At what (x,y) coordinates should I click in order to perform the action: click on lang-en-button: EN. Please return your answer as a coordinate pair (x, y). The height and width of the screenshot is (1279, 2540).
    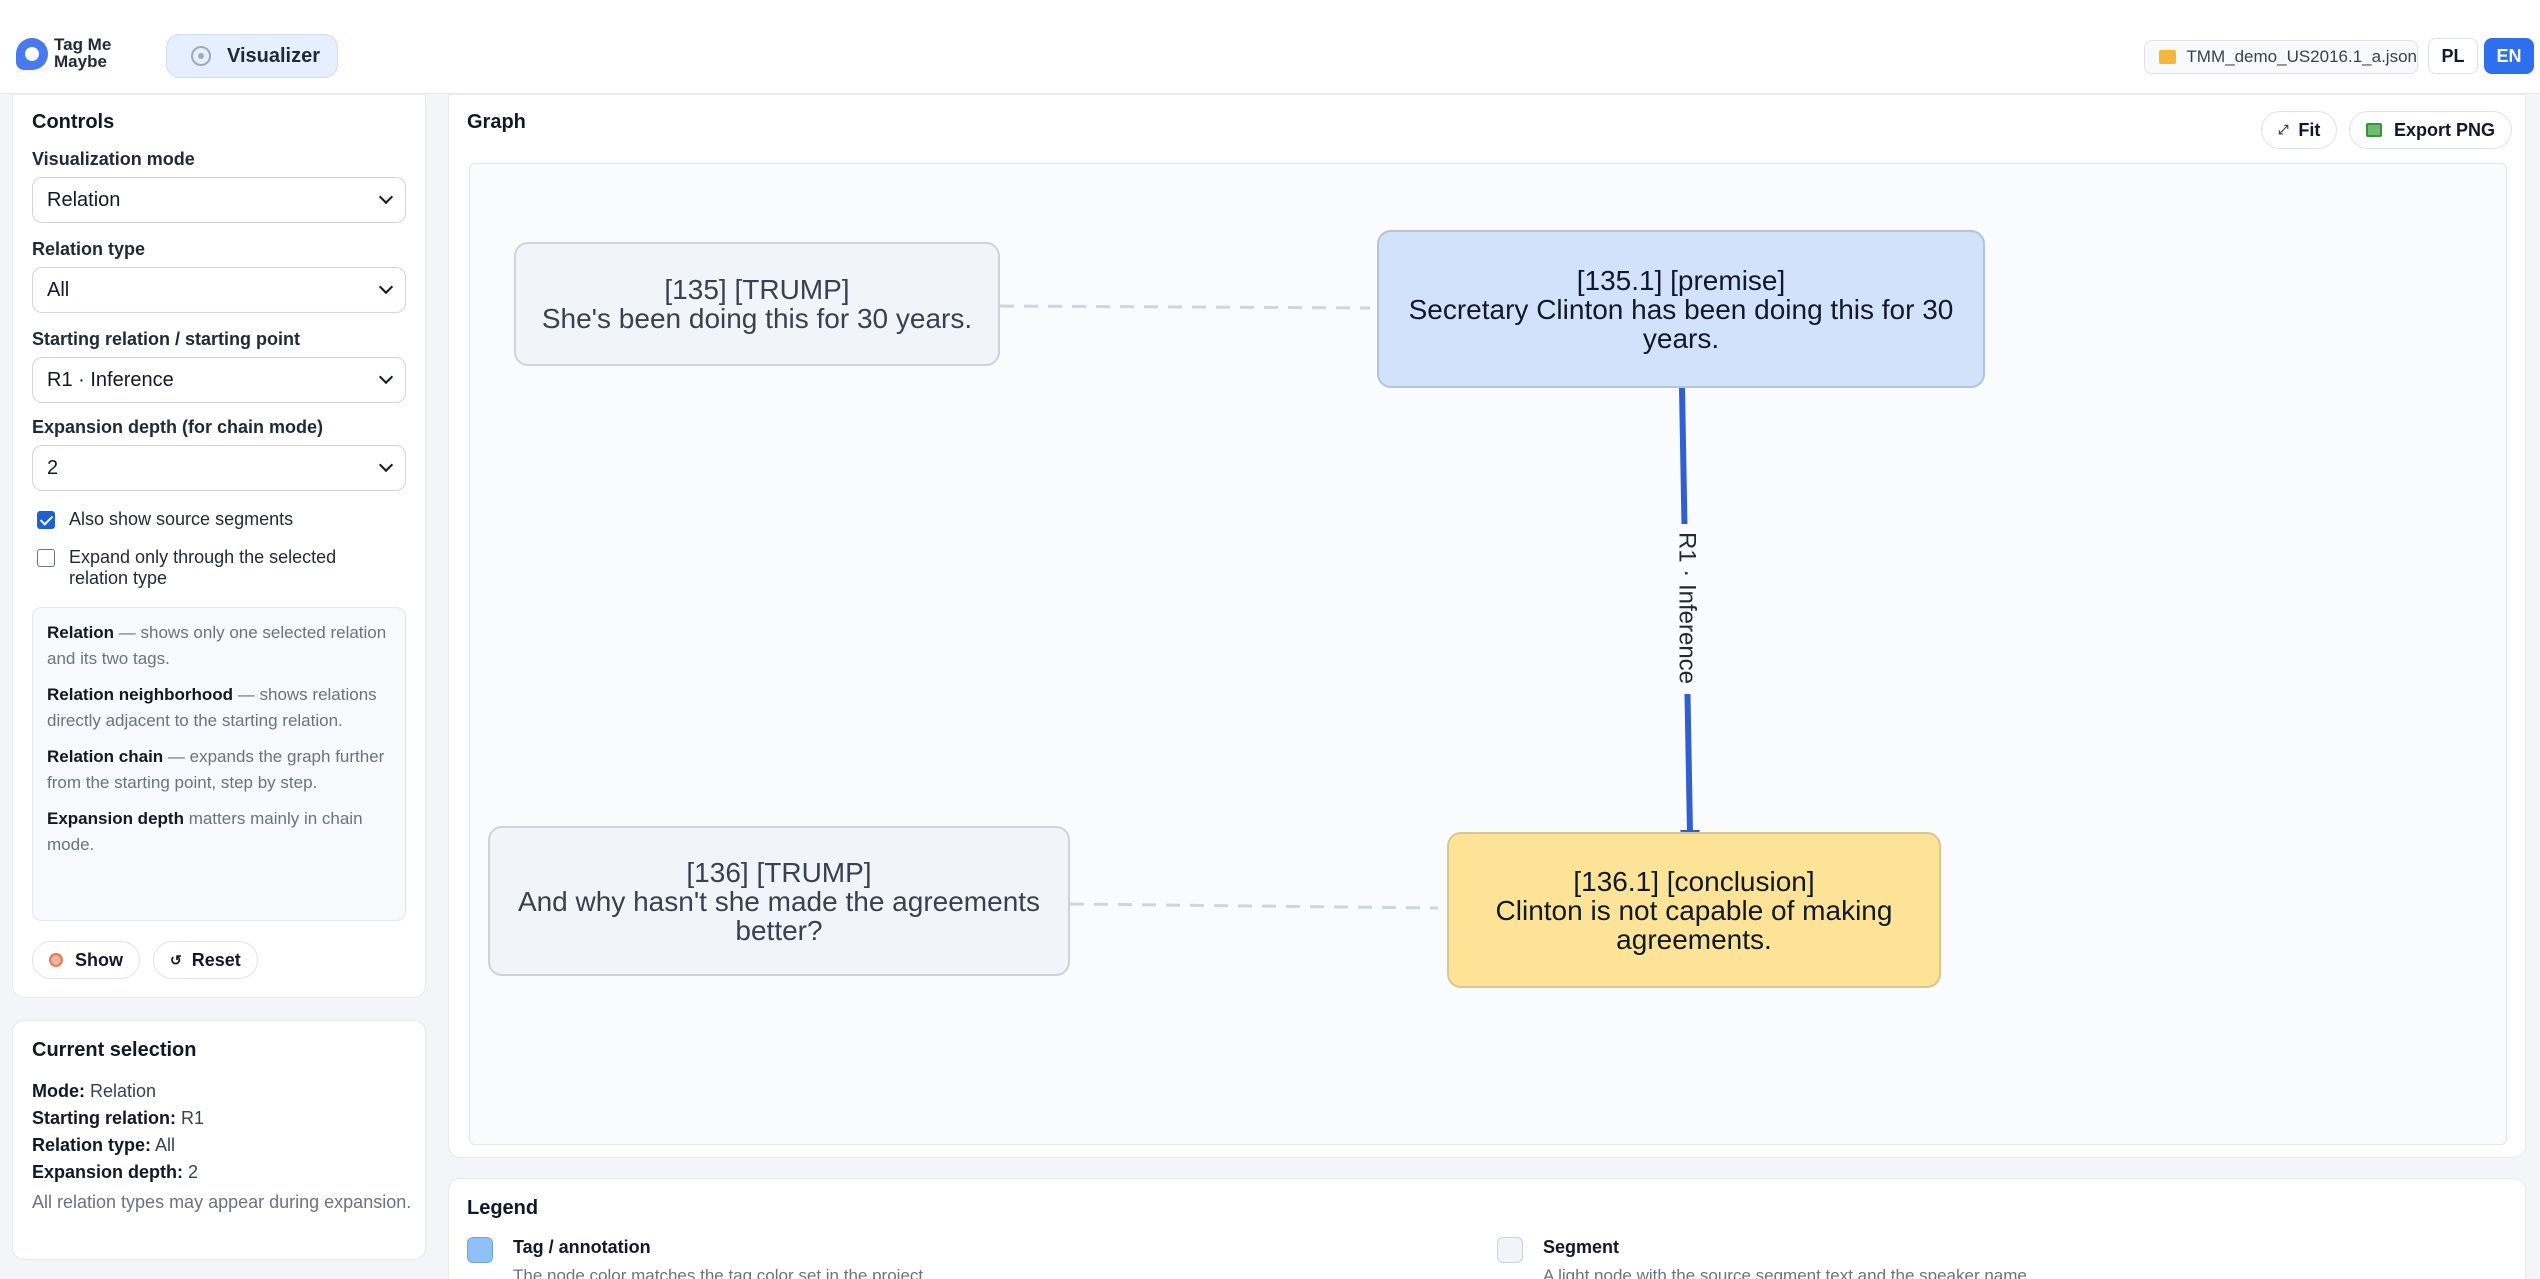
    Looking at the image, I should click on (2509, 56).